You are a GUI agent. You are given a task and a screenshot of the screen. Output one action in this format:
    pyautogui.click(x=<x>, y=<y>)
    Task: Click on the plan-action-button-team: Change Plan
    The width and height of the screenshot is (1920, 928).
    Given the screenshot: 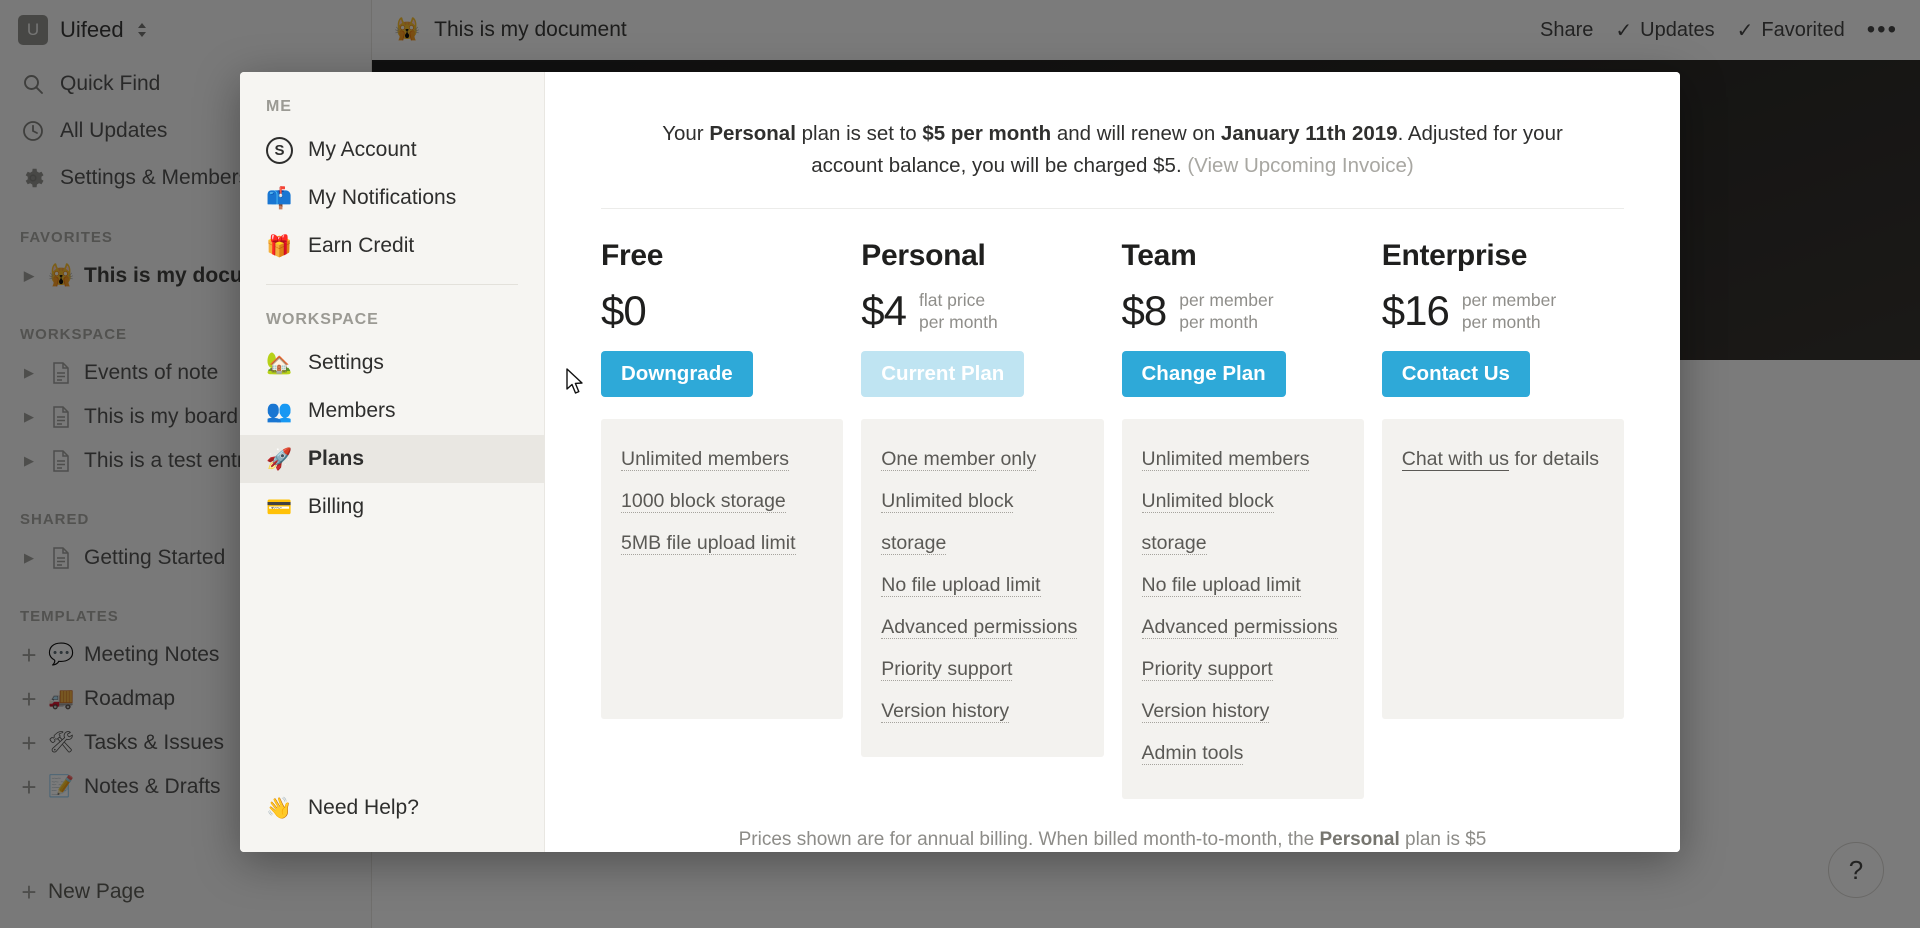 What is the action you would take?
    pyautogui.click(x=1203, y=374)
    